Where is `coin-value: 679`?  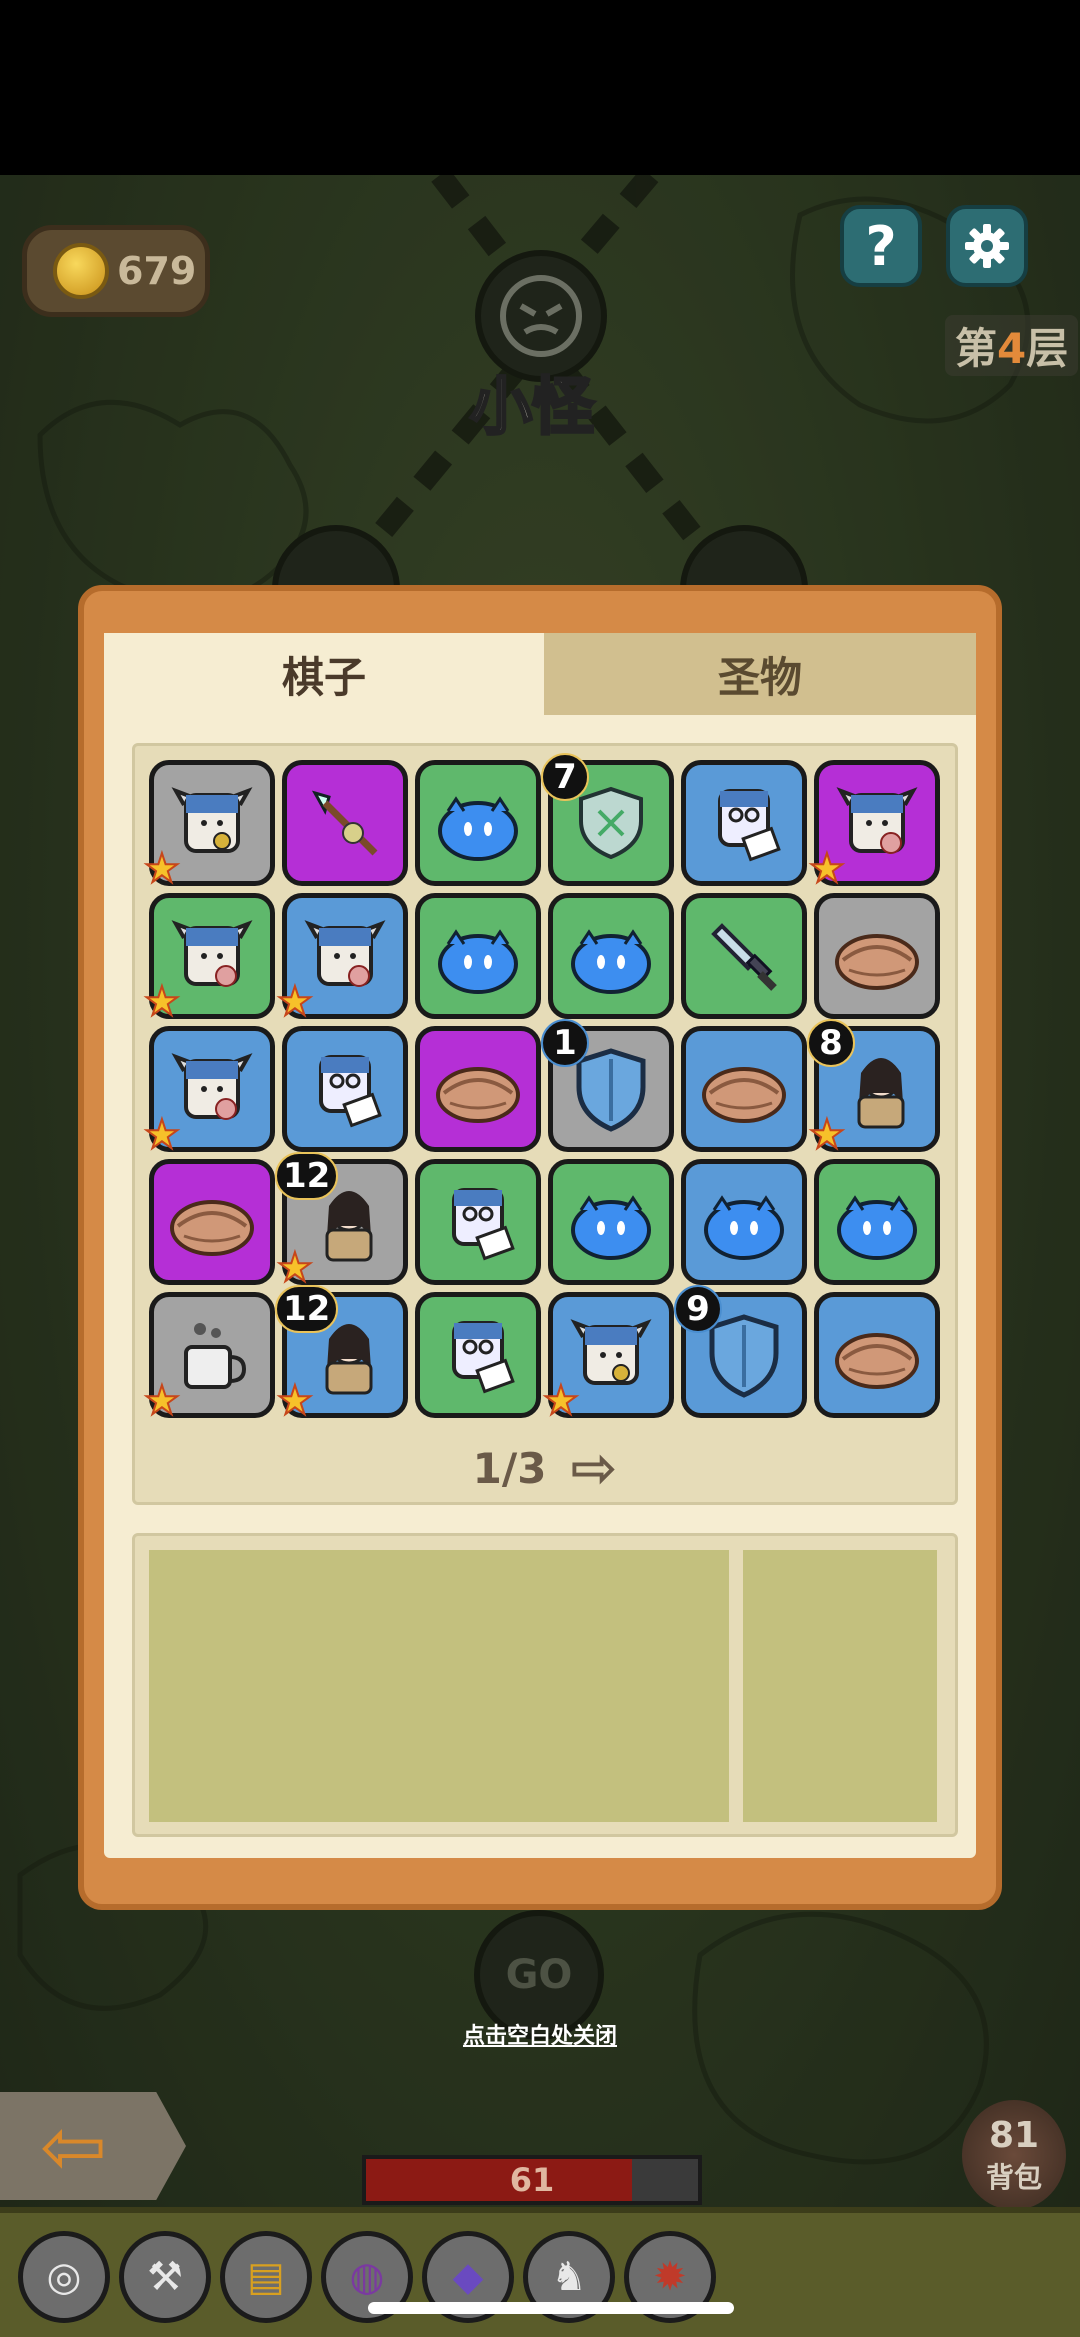
coin-value: 679 is located at coordinates (157, 271).